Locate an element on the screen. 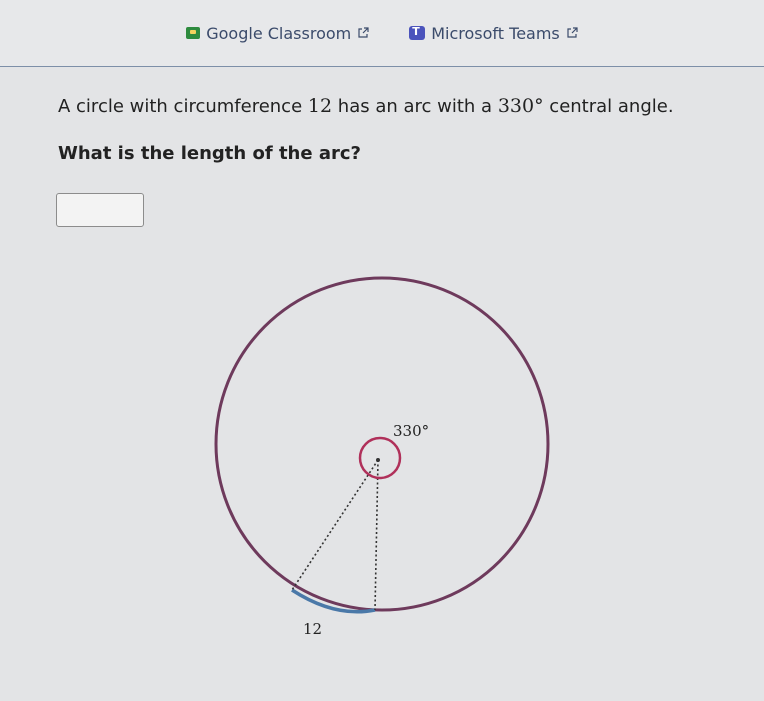  arc-label: 12 is located at coordinates (312, 629).